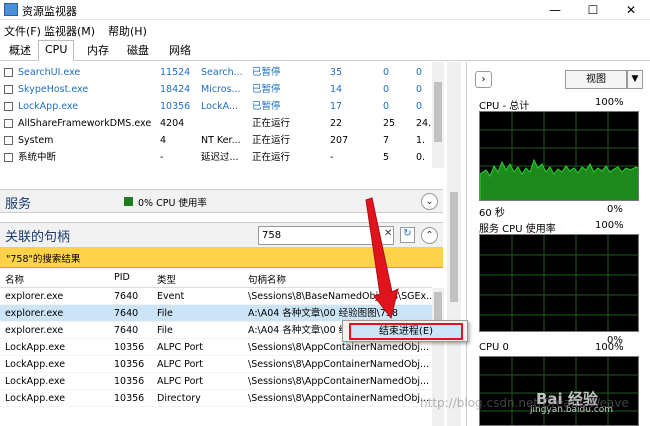  What do you see at coordinates (163, 140) in the screenshot?
I see `process-pid: 4` at bounding box center [163, 140].